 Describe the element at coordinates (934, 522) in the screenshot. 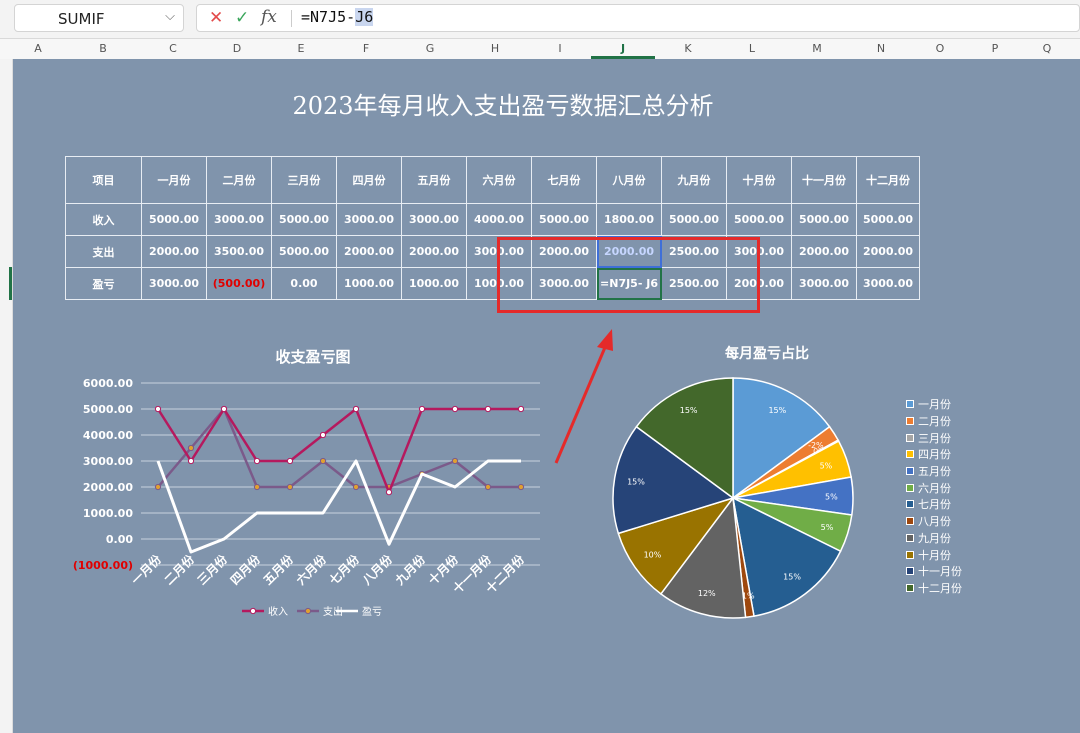

I see `legend-label: 八月份` at that location.